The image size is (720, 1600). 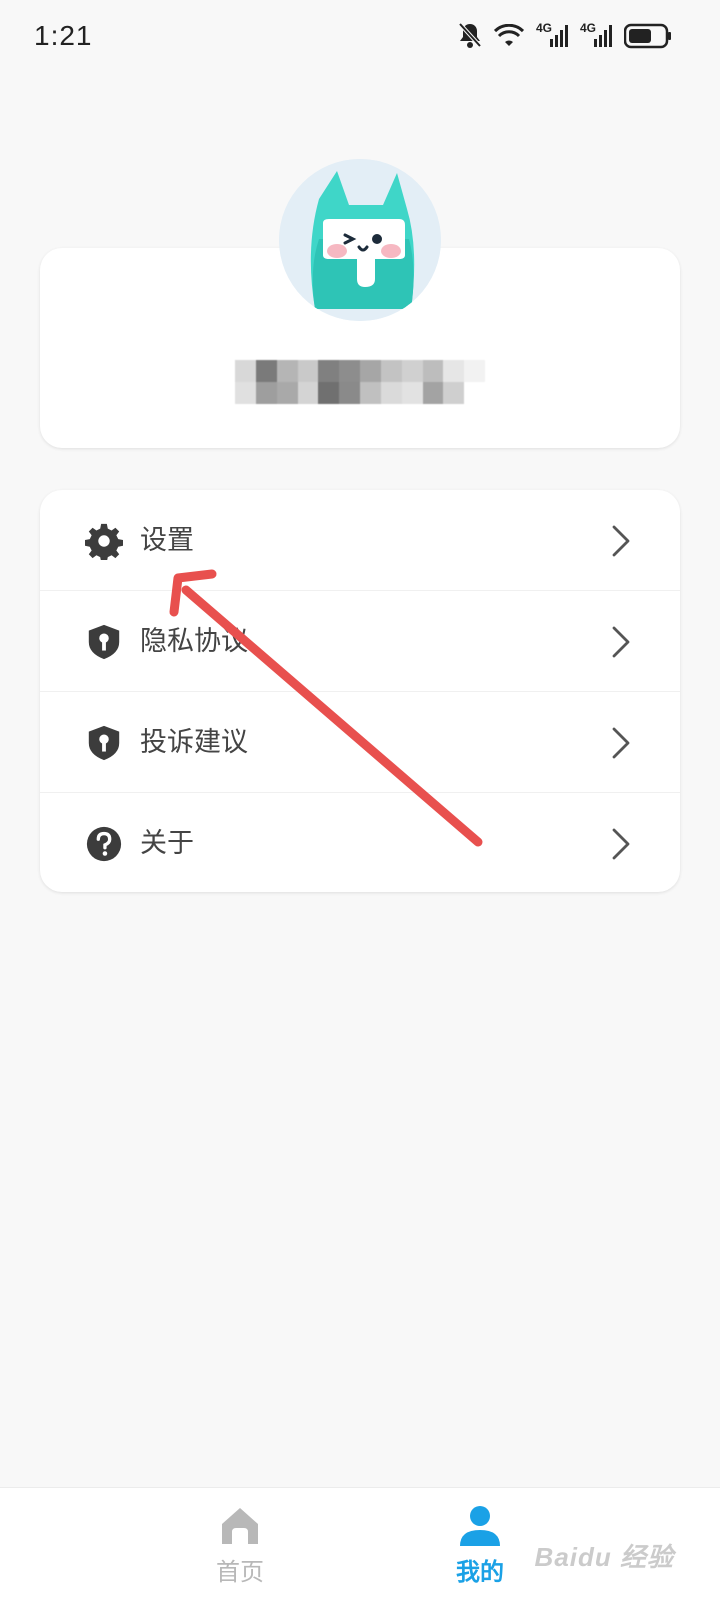 I want to click on gear-icon, so click(x=104, y=541).